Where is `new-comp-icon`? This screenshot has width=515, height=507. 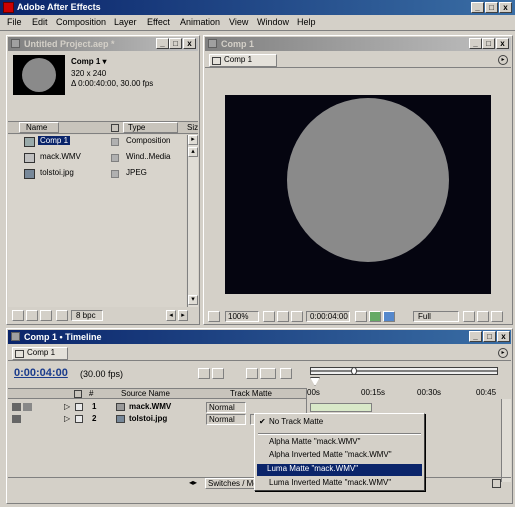 new-comp-icon is located at coordinates (46, 315).